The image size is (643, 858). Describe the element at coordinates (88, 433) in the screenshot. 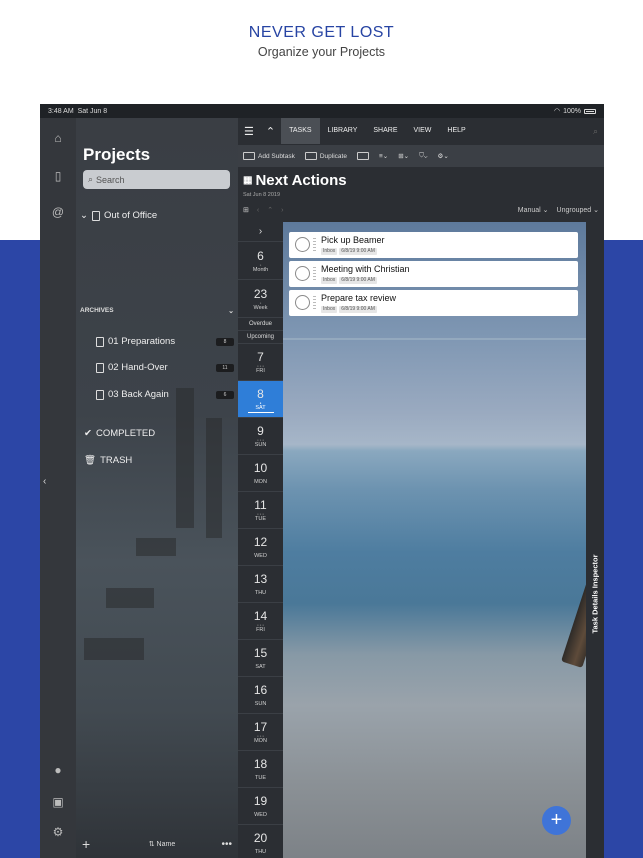

I see `checkmark-icon: ✔` at that location.